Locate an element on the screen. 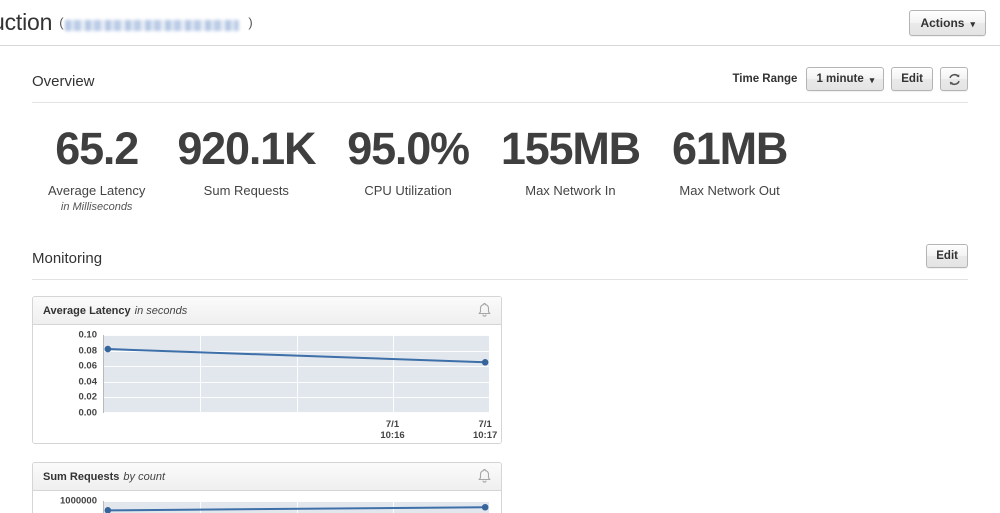 This screenshot has height=513, width=1000. actions-button: Actions ▾ is located at coordinates (947, 23).